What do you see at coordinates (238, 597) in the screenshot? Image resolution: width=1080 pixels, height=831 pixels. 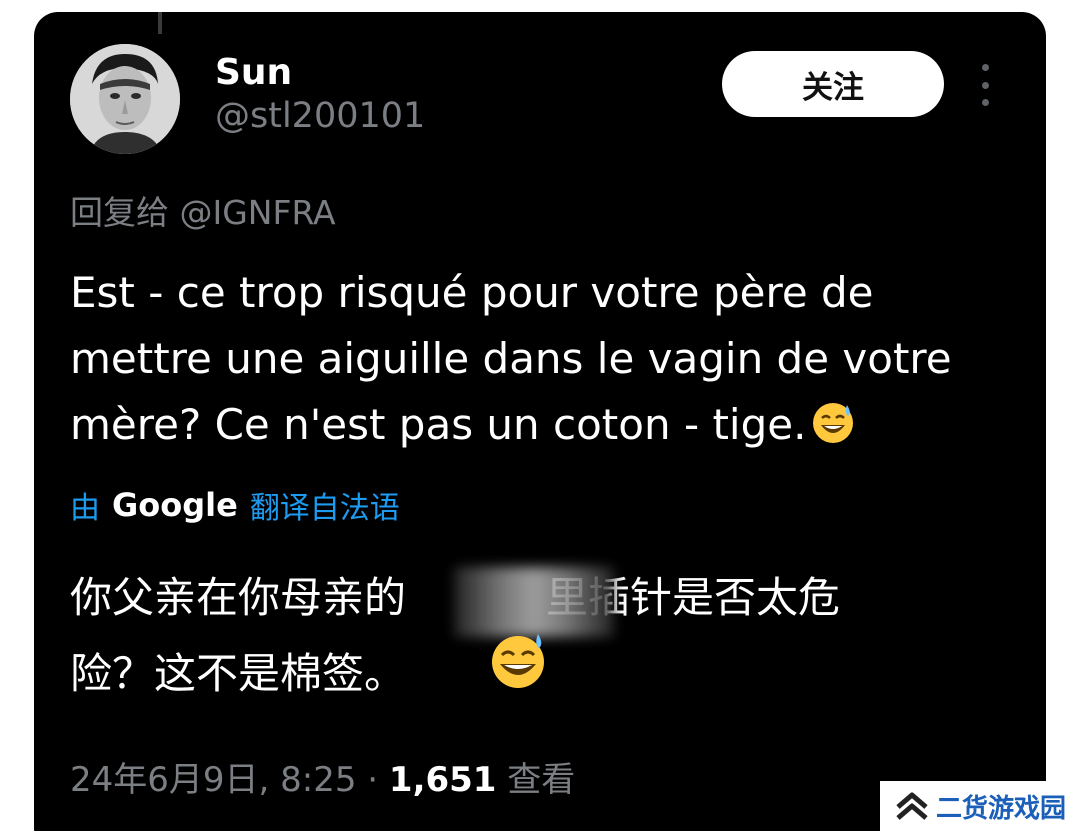 I see `translated-line: 你父亲在你母亲的` at bounding box center [238, 597].